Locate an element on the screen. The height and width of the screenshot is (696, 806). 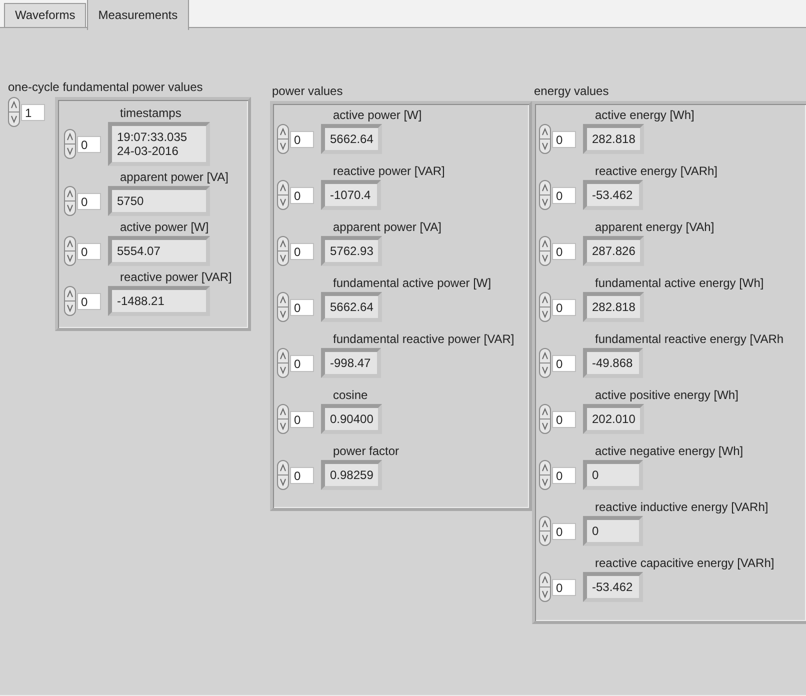
indicator-label: active positive energy [Wh] is located at coordinates (667, 396).